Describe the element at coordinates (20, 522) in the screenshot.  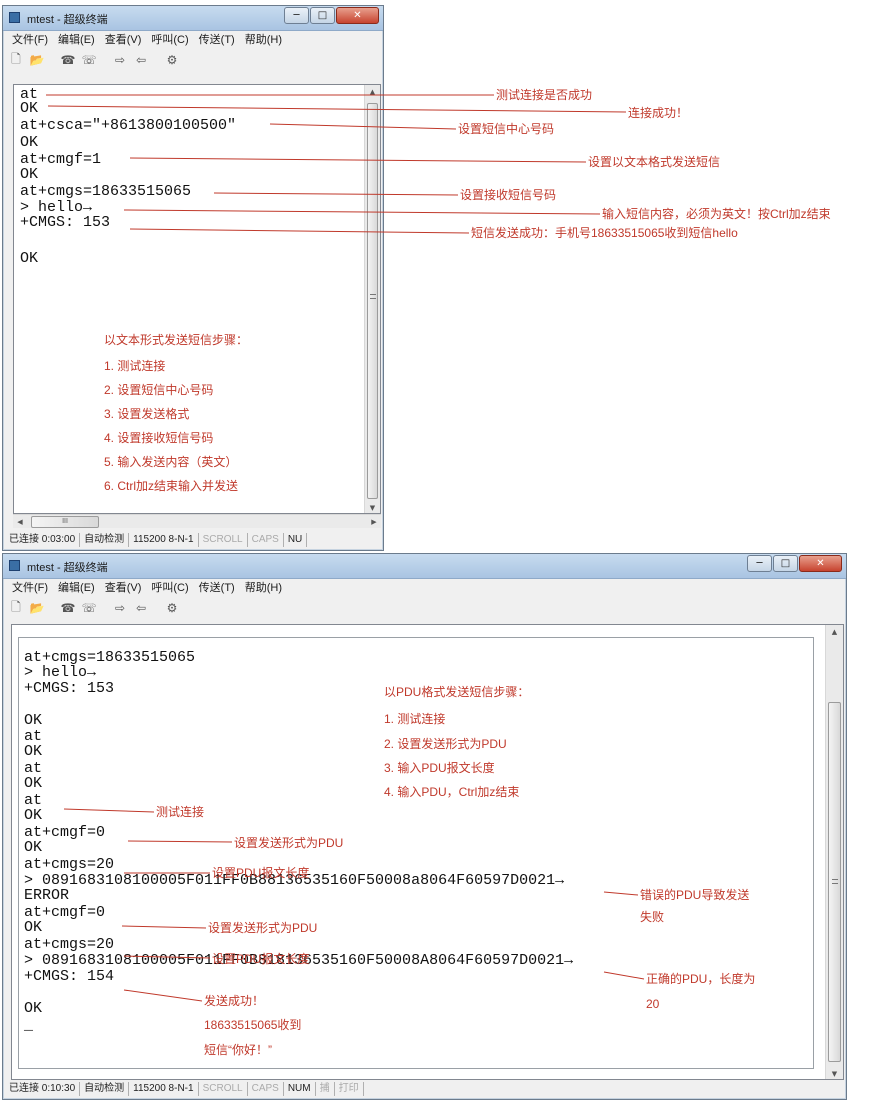
I see `scroll-left-icon: ◀` at that location.